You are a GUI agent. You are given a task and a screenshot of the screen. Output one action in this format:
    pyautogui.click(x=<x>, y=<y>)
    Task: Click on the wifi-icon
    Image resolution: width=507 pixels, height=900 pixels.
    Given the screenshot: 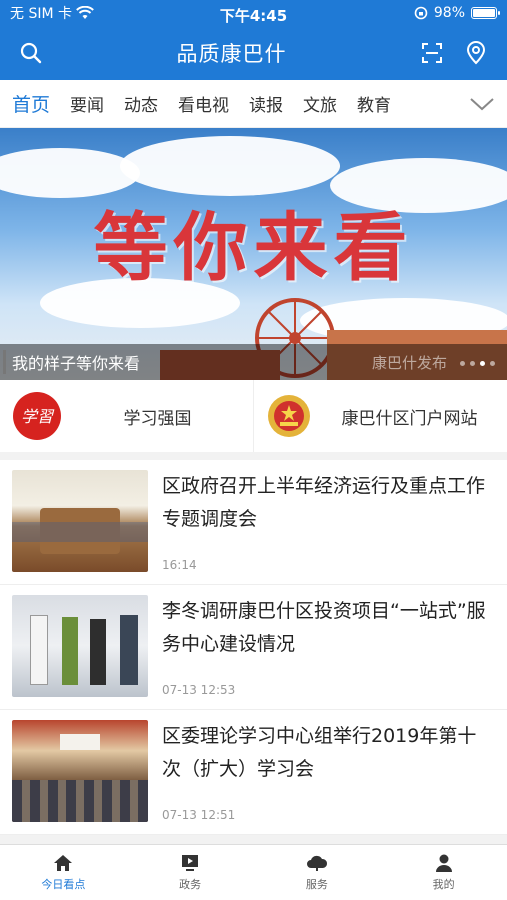 What is the action you would take?
    pyautogui.click(x=85, y=12)
    